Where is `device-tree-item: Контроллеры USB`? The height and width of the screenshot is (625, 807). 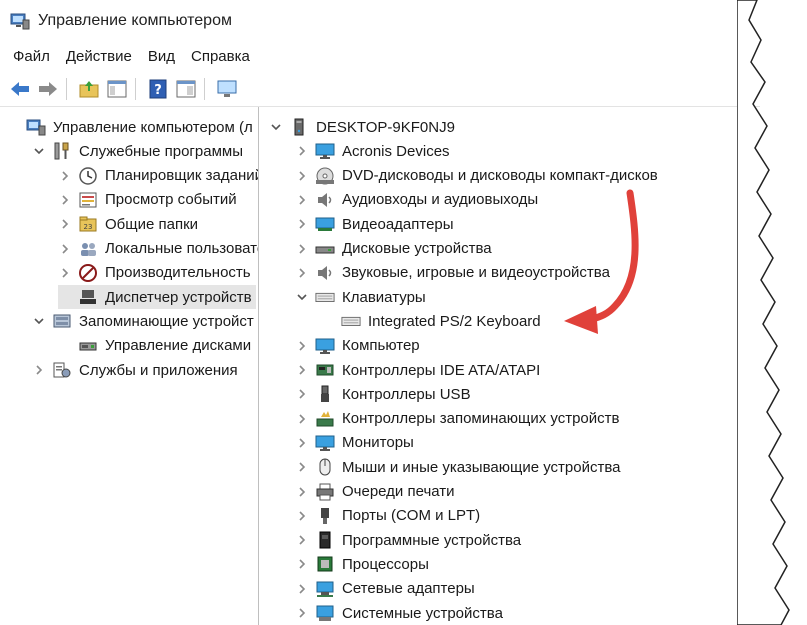
device-tree-item: Контроллеры USB is located at coordinates (383, 394).